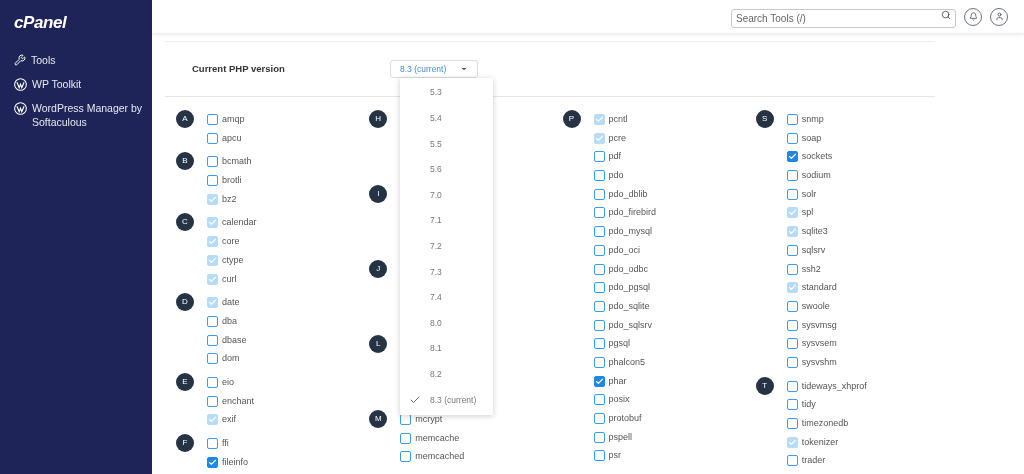 The width and height of the screenshot is (1024, 474). I want to click on letter-badge: I, so click(378, 194).